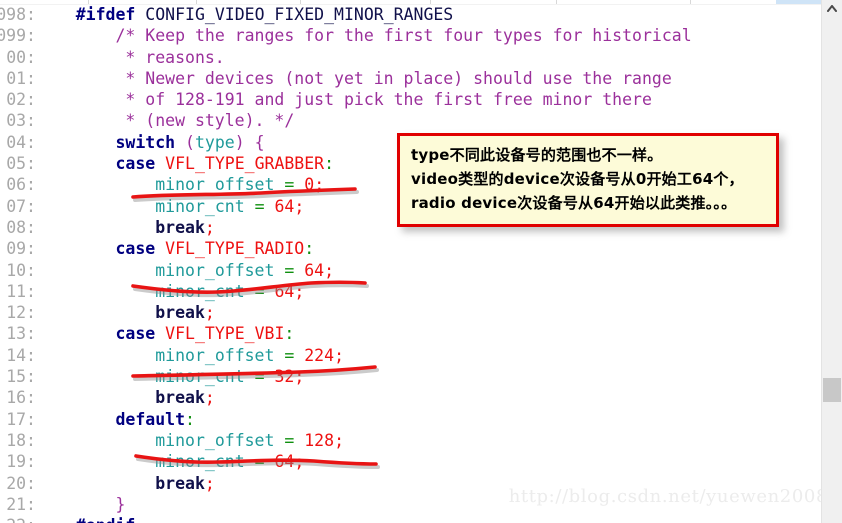 The width and height of the screenshot is (842, 523). What do you see at coordinates (21, 377) in the screenshot?
I see `line-number: 15:` at bounding box center [21, 377].